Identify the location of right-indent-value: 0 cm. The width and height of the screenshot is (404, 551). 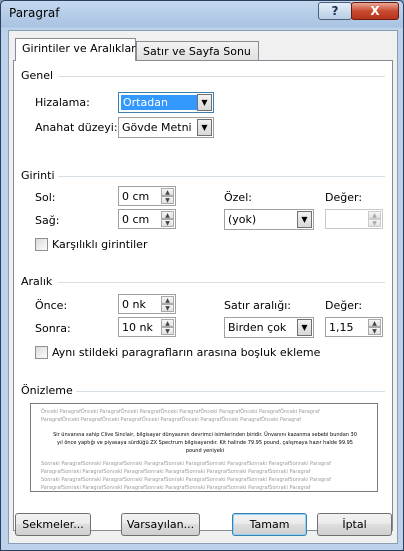
(136, 219).